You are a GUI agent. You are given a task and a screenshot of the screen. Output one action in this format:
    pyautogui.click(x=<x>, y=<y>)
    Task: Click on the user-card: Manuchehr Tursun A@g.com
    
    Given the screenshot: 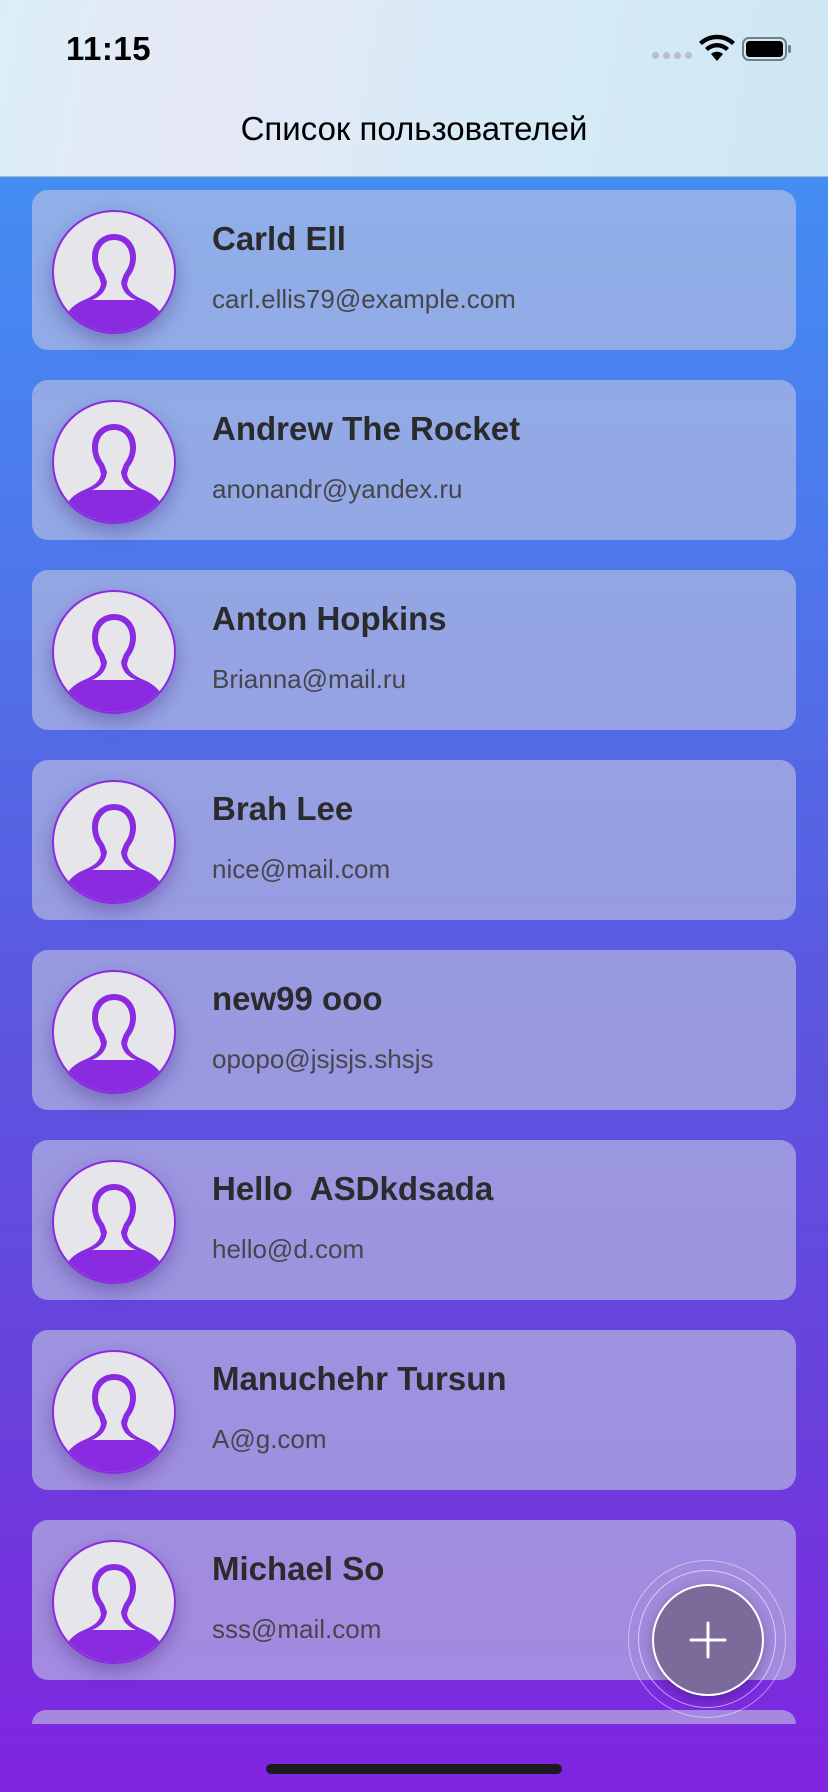 What is the action you would take?
    pyautogui.click(x=414, y=1410)
    